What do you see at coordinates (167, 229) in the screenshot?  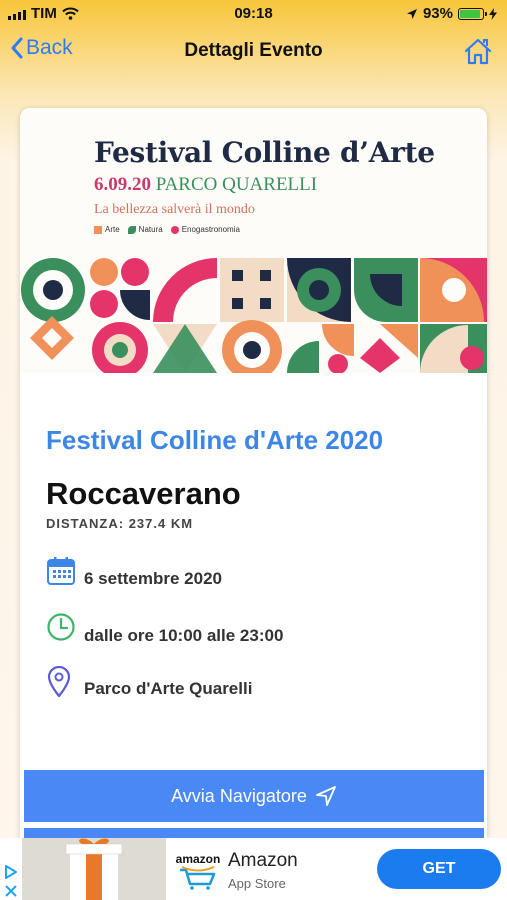 I see `poster-legend: Arte Natura Enogastronomia` at bounding box center [167, 229].